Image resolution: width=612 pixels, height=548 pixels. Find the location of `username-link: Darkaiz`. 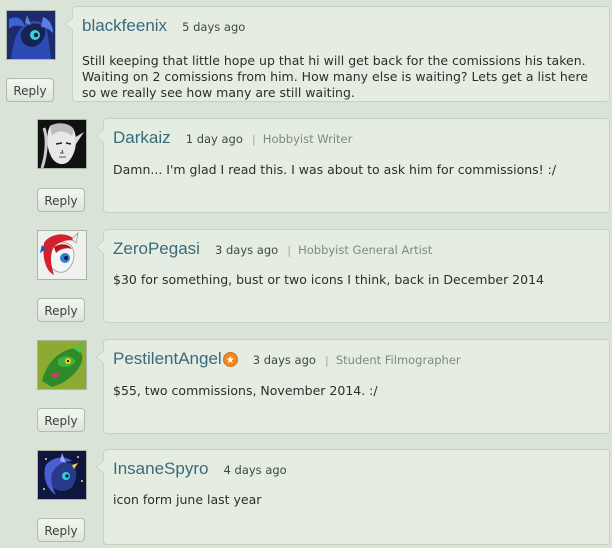

username-link: Darkaiz is located at coordinates (142, 137).